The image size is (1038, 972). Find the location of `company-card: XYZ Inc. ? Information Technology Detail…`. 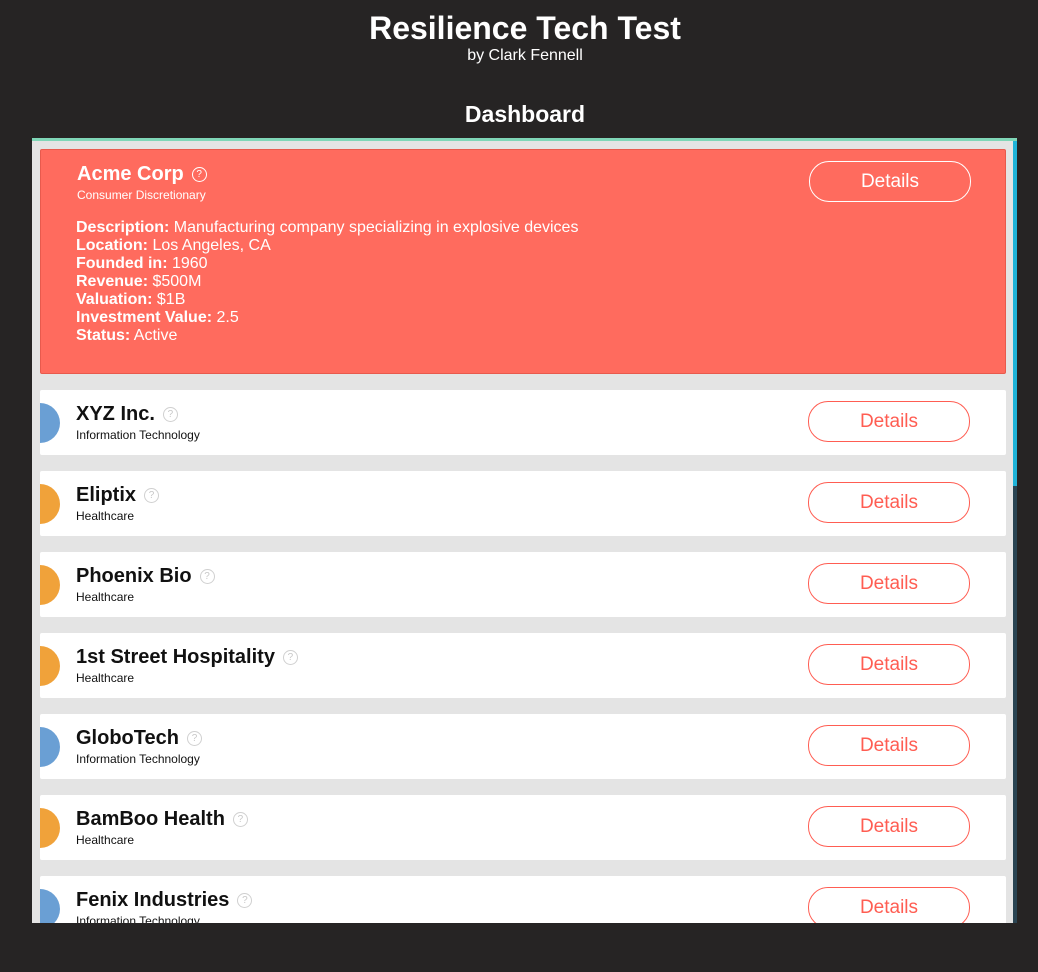

company-card: XYZ Inc. ? Information Technology Detail… is located at coordinates (523, 422).